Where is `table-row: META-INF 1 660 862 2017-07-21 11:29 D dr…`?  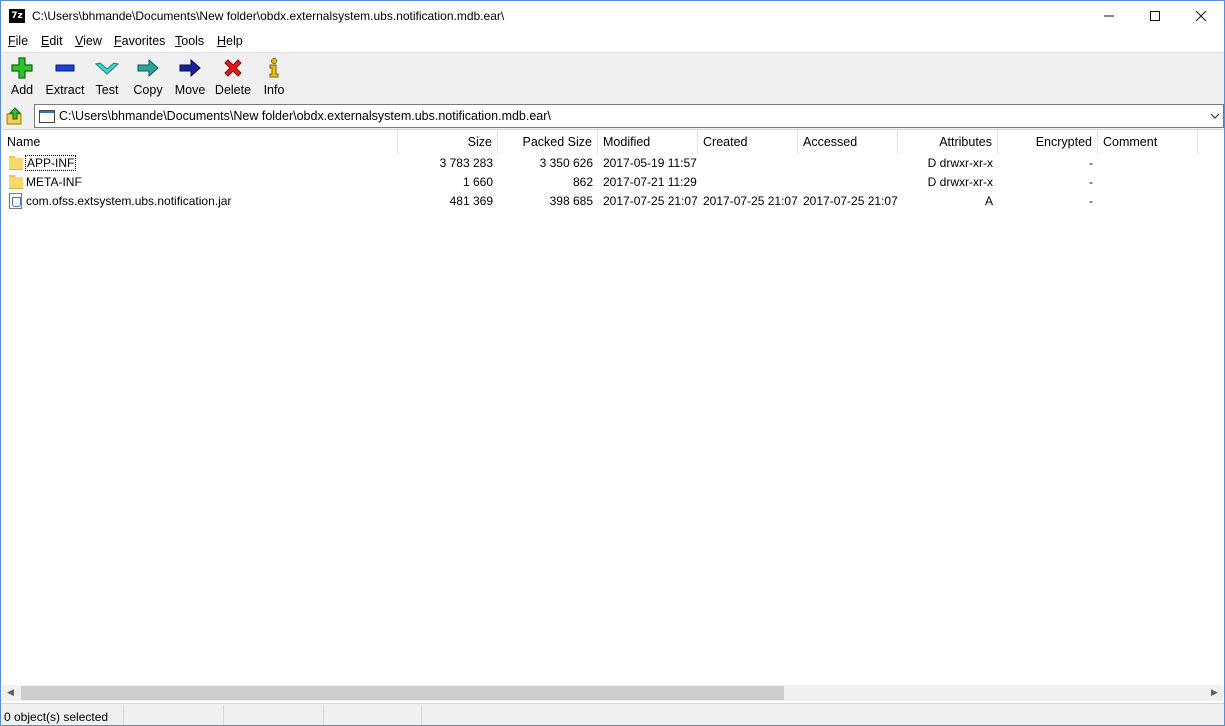 table-row: META-INF 1 660 862 2017-07-21 11:29 D dr… is located at coordinates (612, 182).